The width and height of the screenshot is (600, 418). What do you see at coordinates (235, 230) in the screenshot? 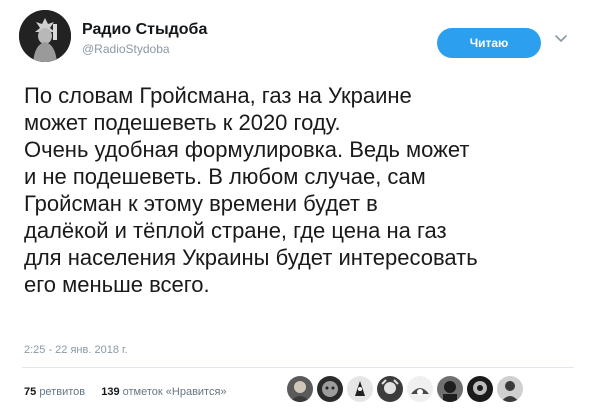
I see `tweet-text-line: далёкой и тёплой стране, где цена на газ` at bounding box center [235, 230].